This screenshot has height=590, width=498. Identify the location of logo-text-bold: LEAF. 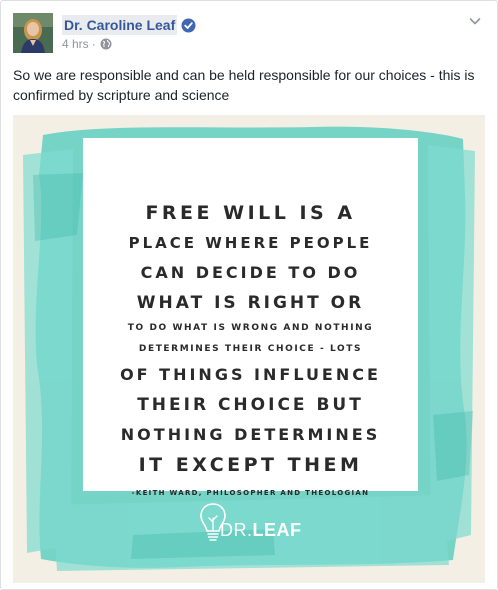
(277, 530).